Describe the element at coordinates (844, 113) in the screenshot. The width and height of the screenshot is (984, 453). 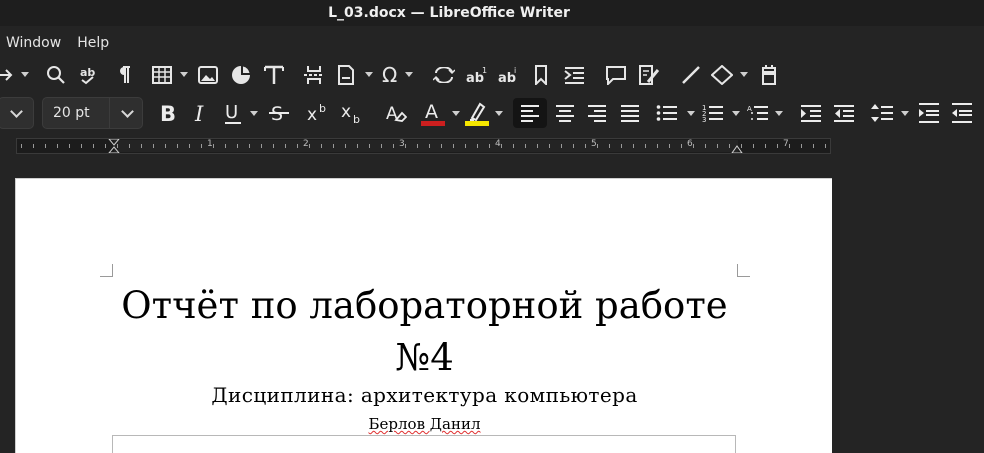
I see `decrease-indent-button` at that location.